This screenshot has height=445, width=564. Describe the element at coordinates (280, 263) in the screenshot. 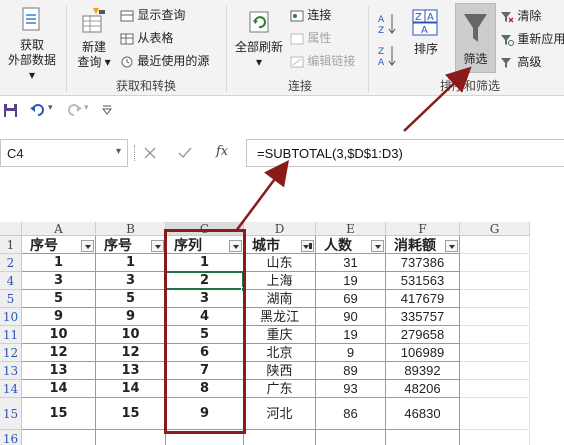

I see `table-cell: 山东` at that location.